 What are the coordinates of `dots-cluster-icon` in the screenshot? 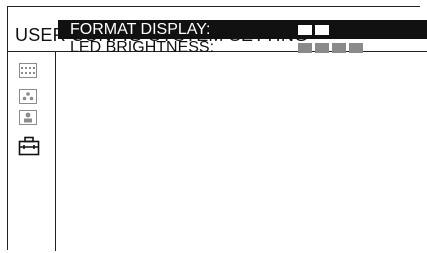 It's located at (28, 96).